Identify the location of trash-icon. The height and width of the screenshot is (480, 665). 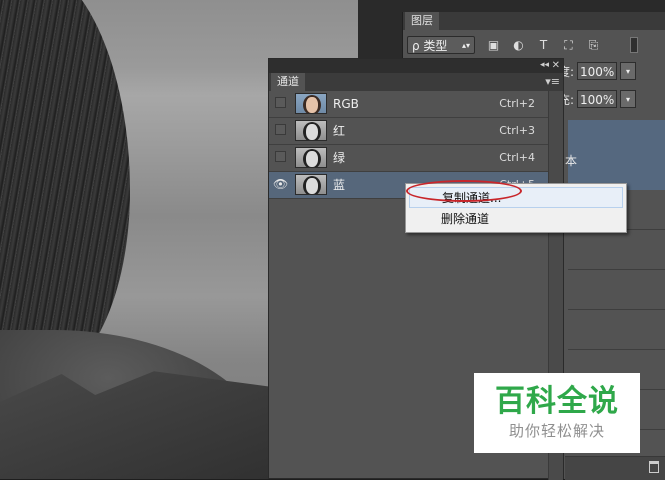
(654, 467).